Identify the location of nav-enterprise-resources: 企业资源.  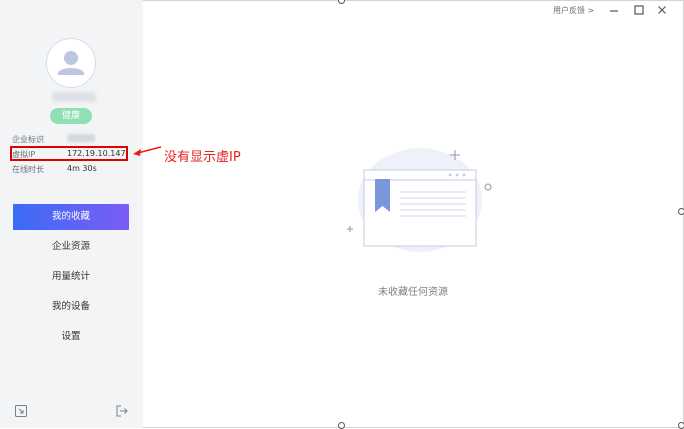
(71, 247).